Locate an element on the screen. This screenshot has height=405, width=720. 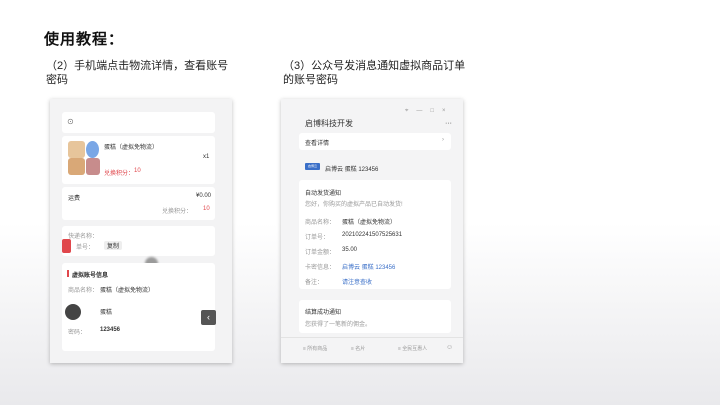
settle-title: 结算成功通知 is located at coordinates (323, 313).